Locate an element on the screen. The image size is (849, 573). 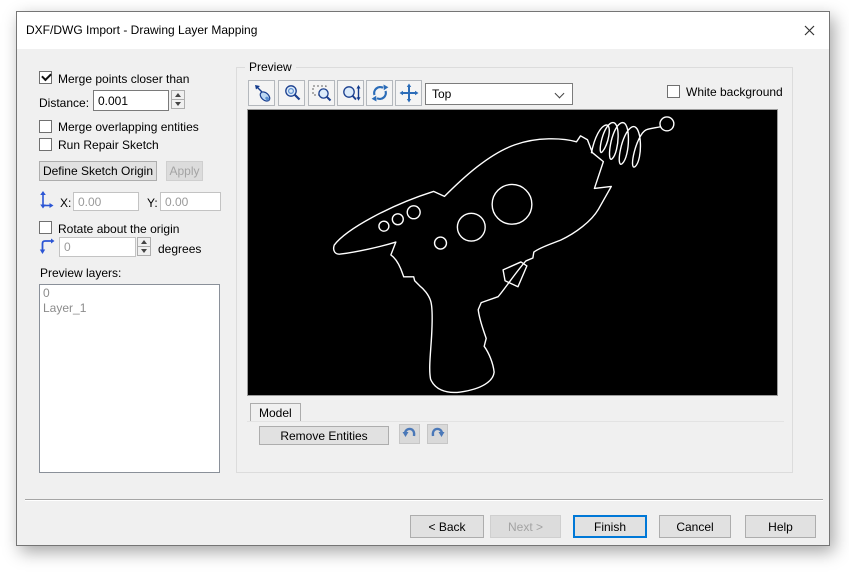
zoom-in-icon is located at coordinates (292, 93).